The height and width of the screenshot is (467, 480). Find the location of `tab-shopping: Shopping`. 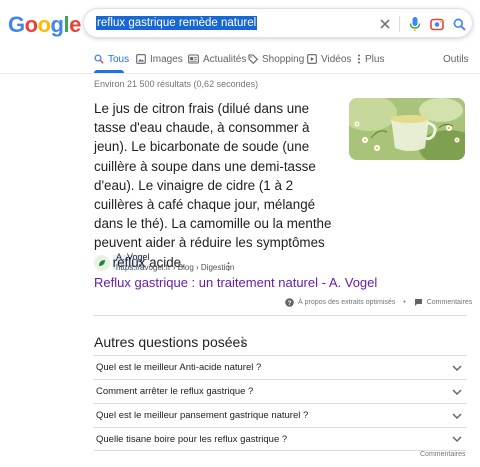

tab-shopping: Shopping is located at coordinates (276, 59).